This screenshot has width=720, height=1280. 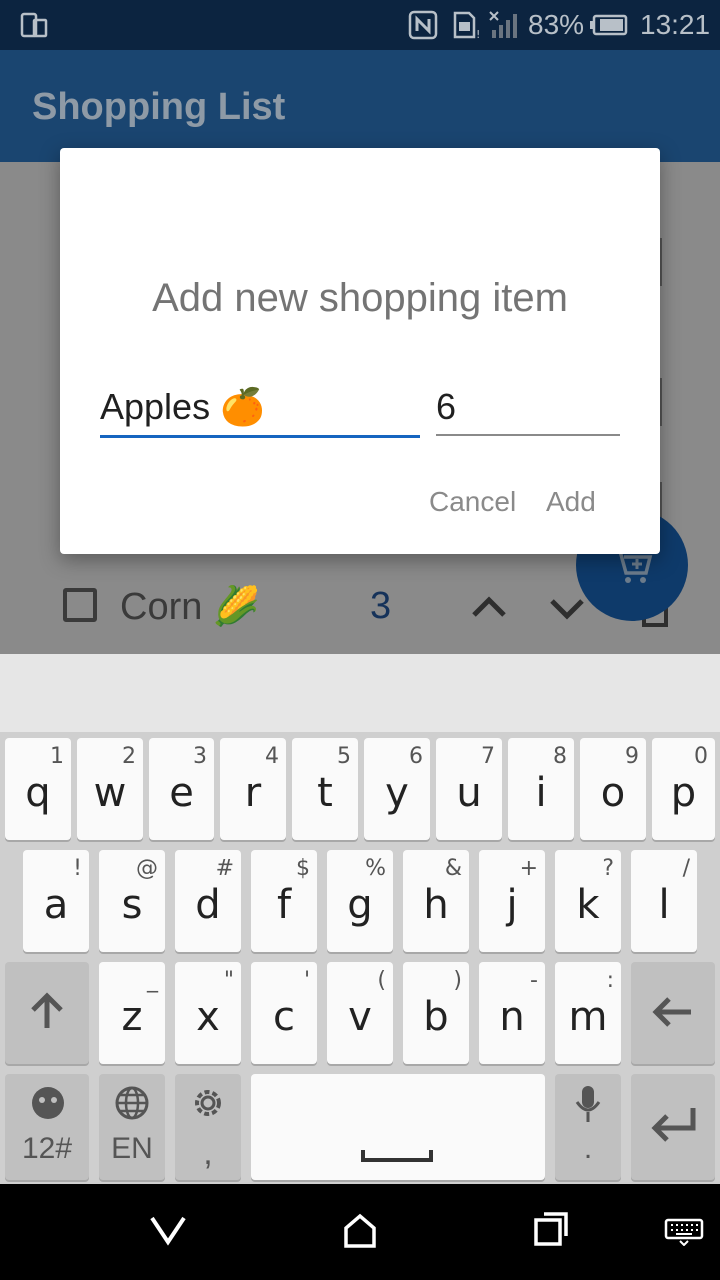 What do you see at coordinates (512, 1013) in the screenshot?
I see `key-n: -n` at bounding box center [512, 1013].